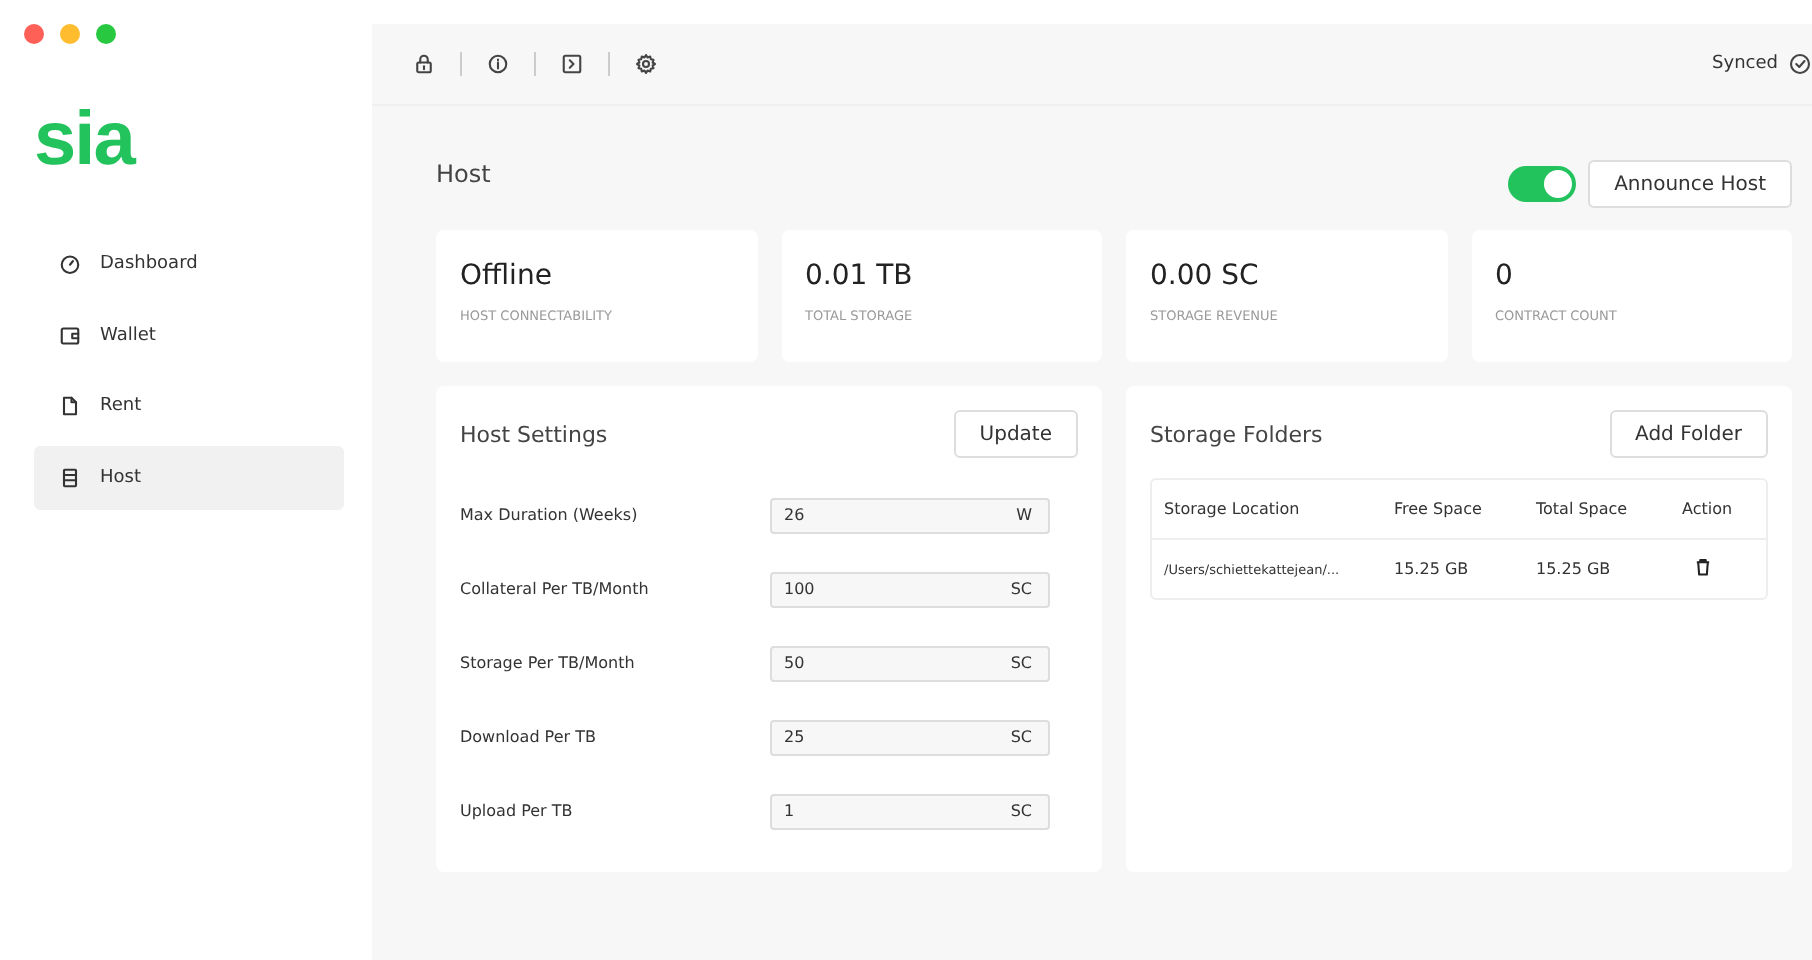  I want to click on panel-title: Host Settings, so click(534, 434).